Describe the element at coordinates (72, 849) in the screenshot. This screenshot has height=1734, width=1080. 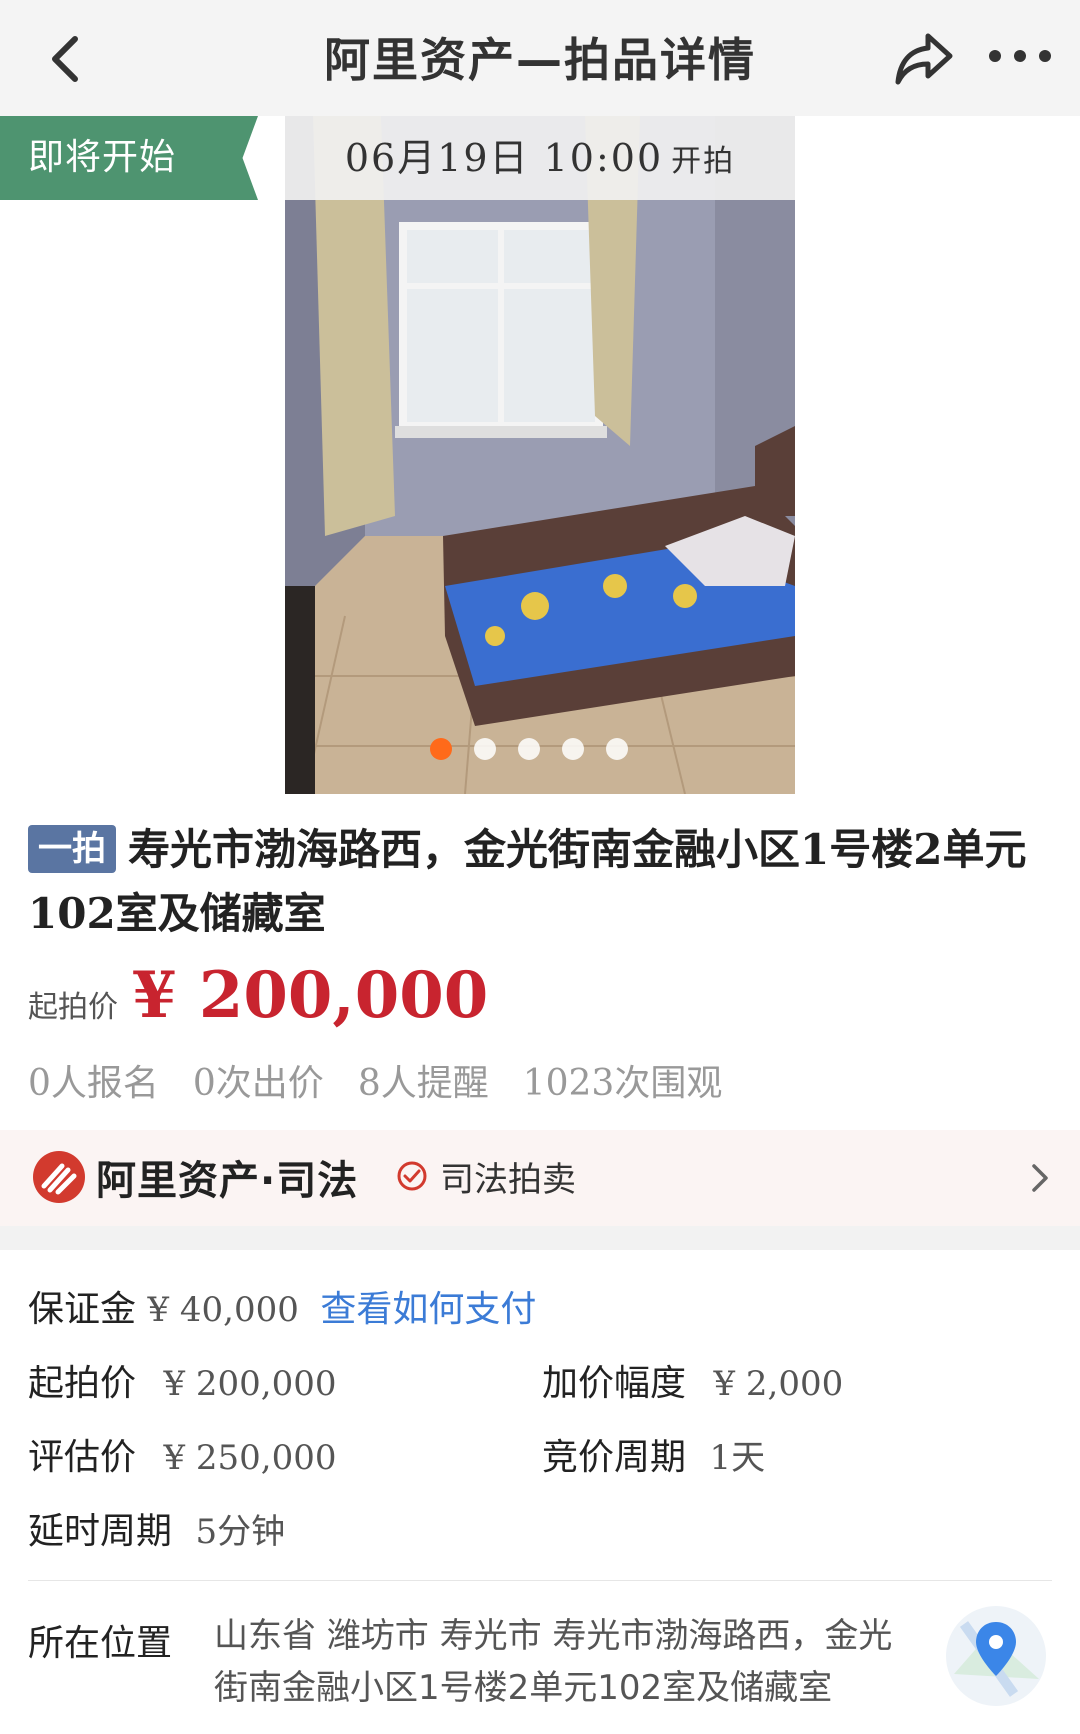
I see `round-badge: 一拍` at that location.